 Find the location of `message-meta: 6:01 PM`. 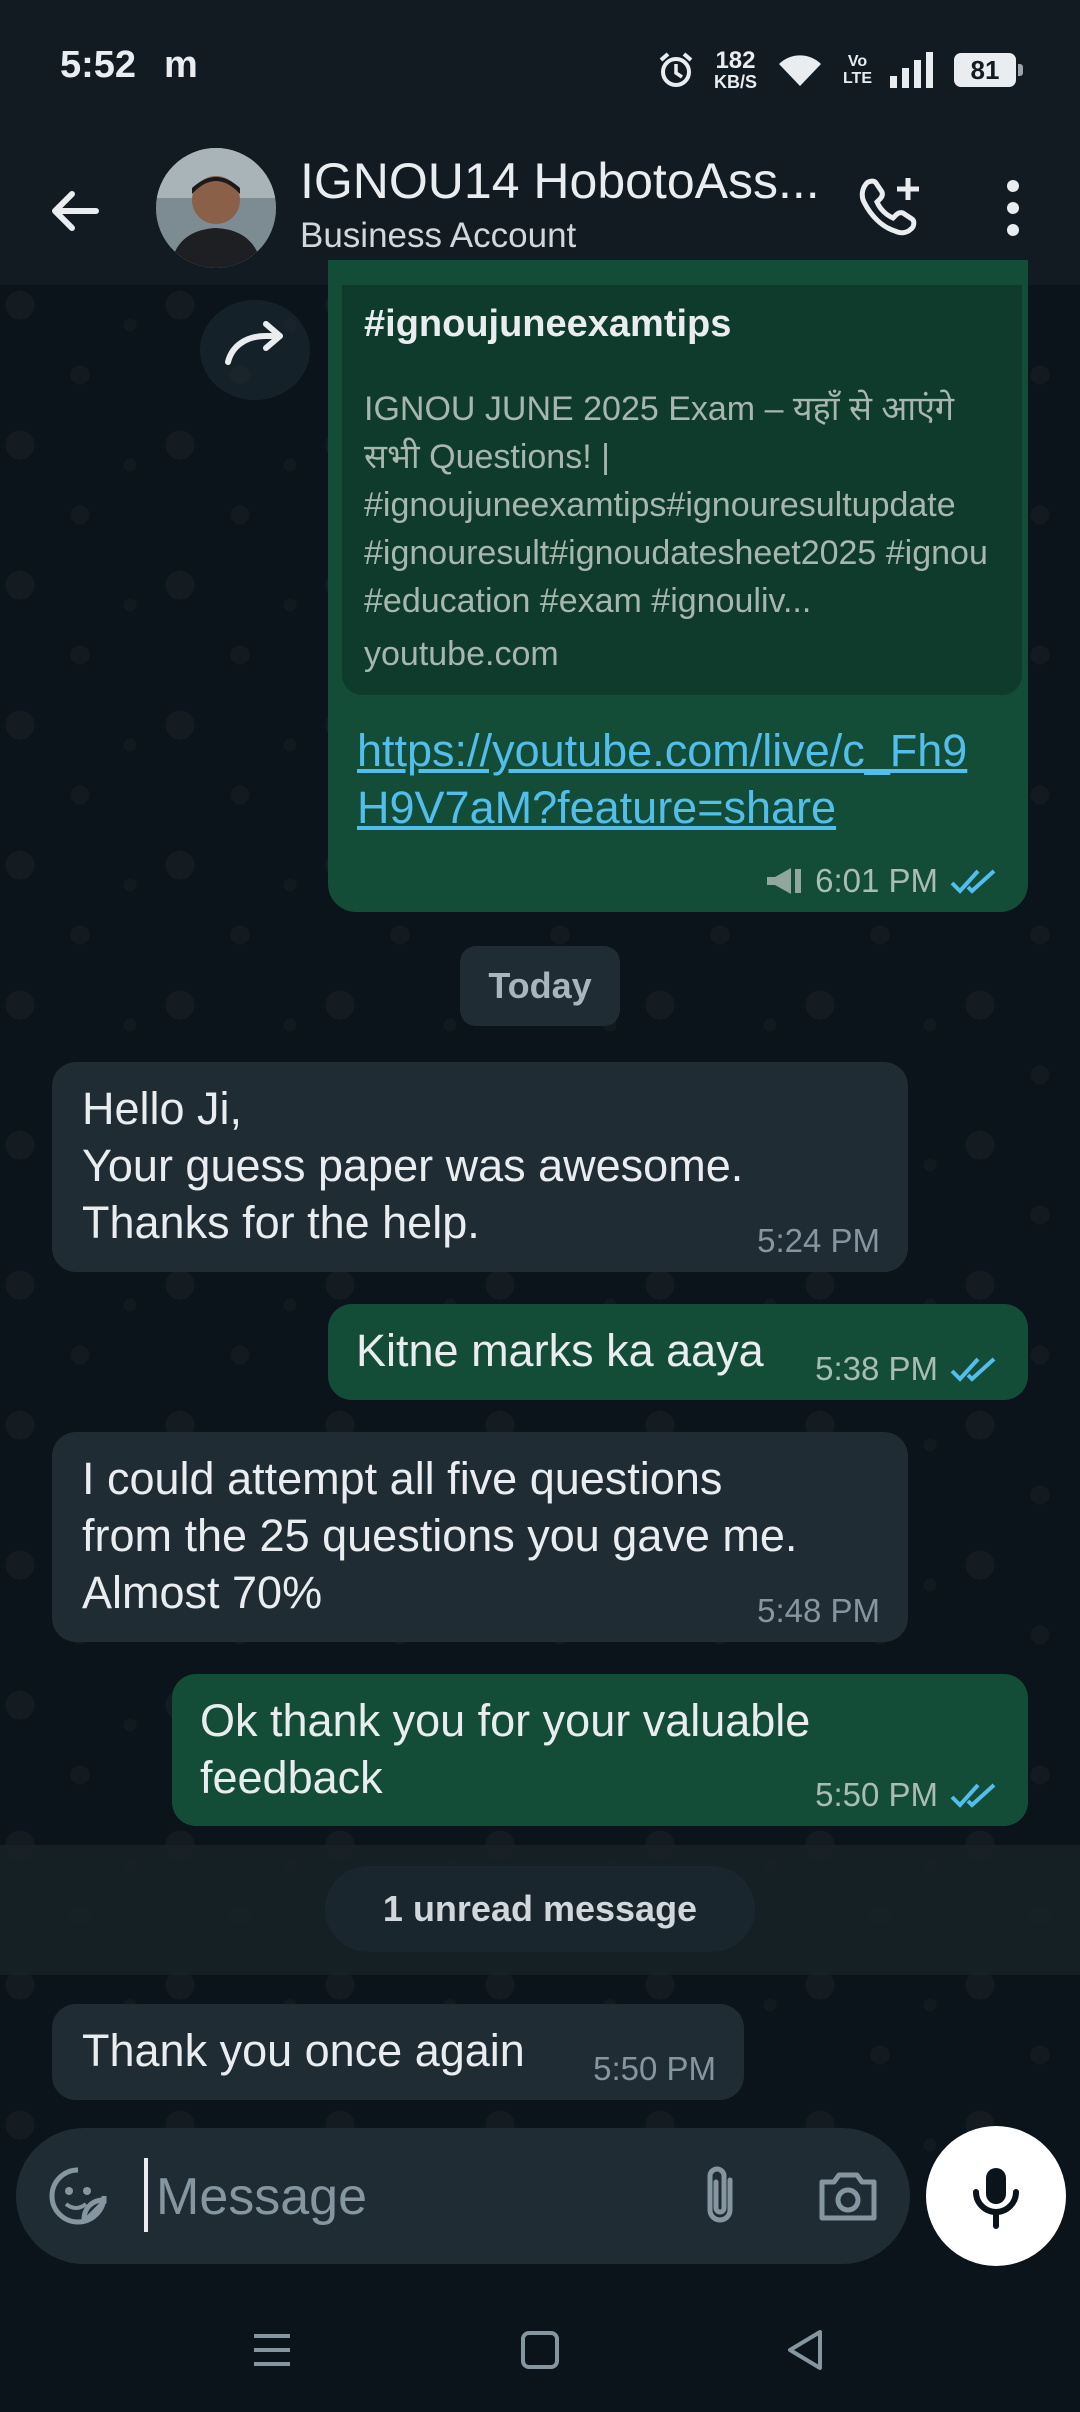

message-meta: 6:01 PM is located at coordinates (882, 881).